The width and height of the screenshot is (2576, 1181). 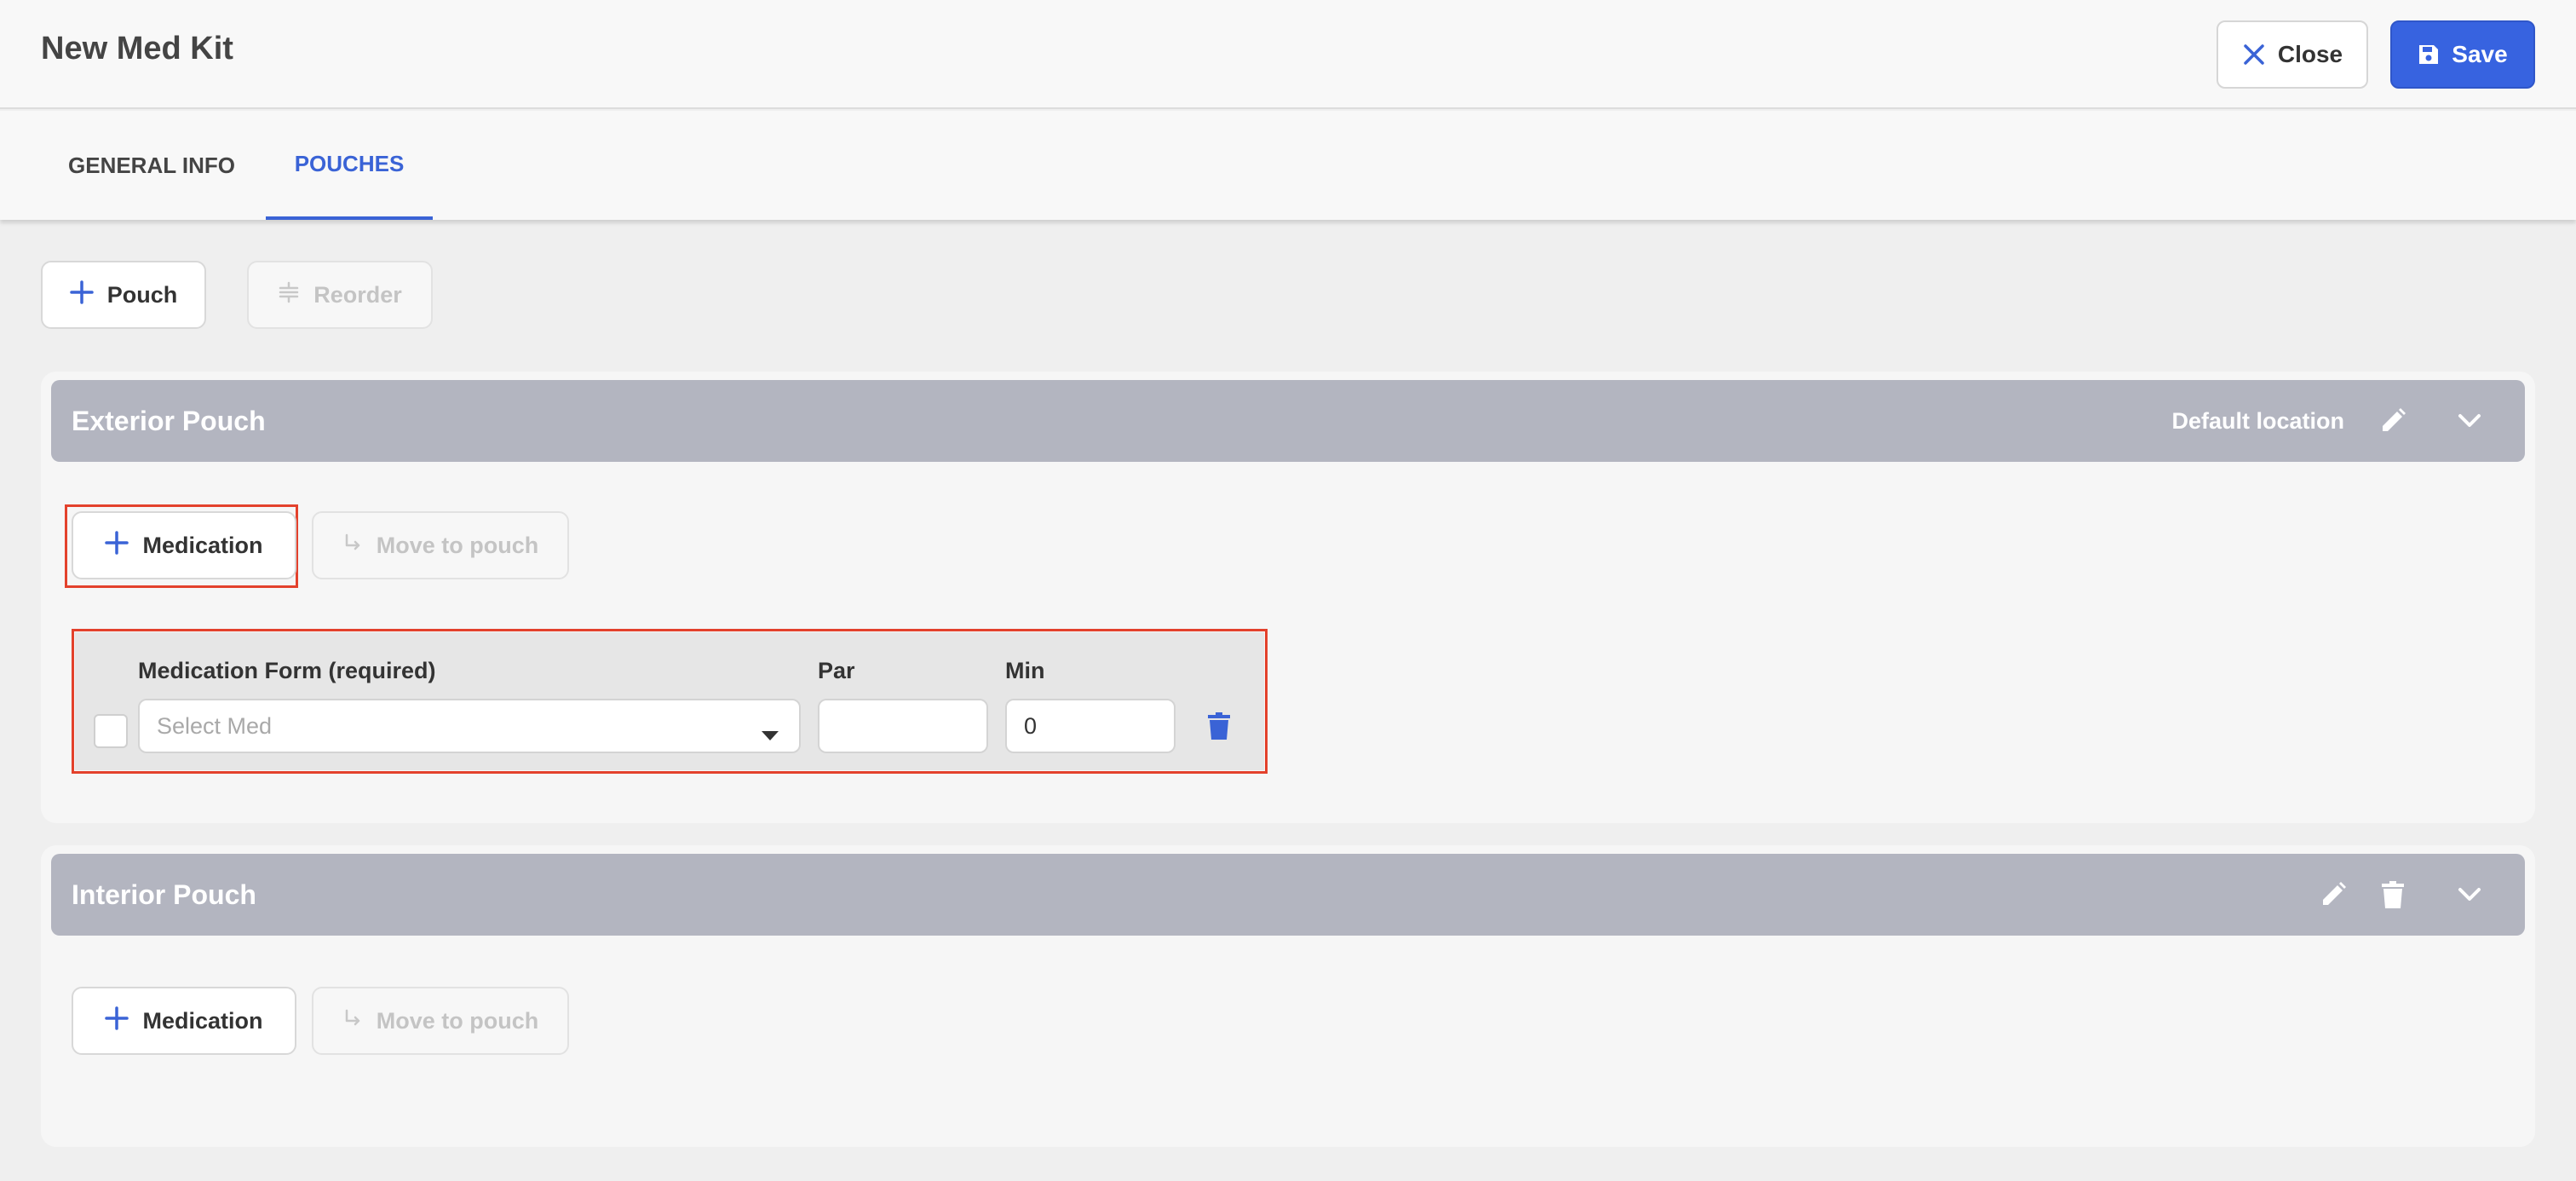 What do you see at coordinates (2393, 895) in the screenshot?
I see `trash-icon` at bounding box center [2393, 895].